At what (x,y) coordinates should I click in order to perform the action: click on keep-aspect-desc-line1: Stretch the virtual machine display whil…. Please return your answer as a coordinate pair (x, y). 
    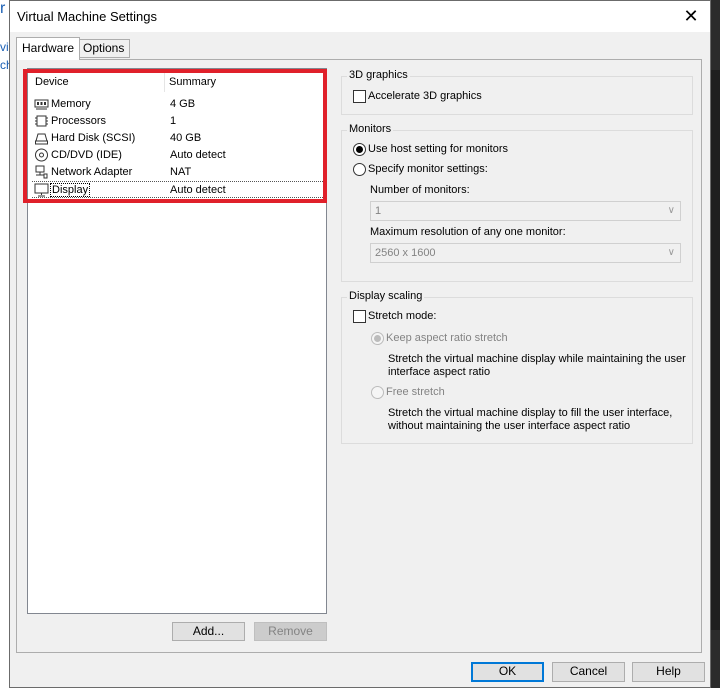
    Looking at the image, I should click on (537, 359).